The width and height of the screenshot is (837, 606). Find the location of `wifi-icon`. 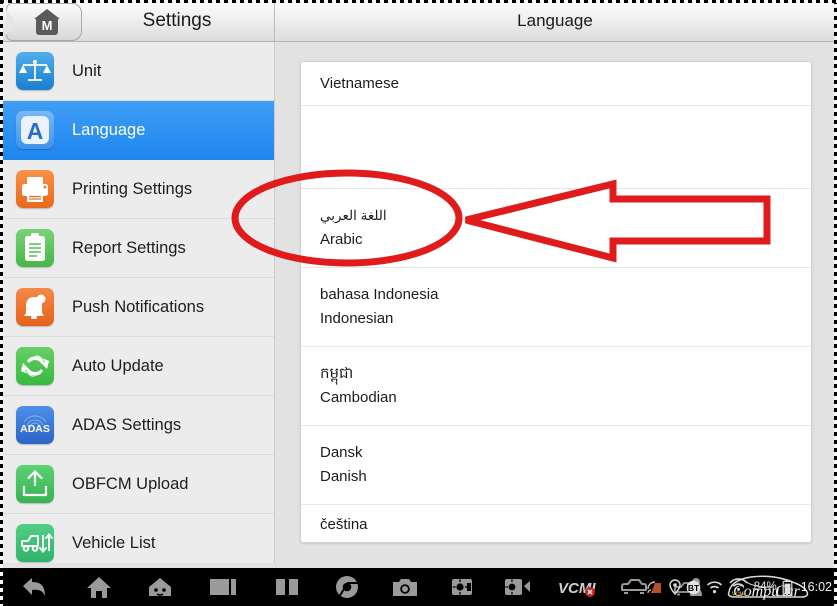

wifi-icon is located at coordinates (714, 587).